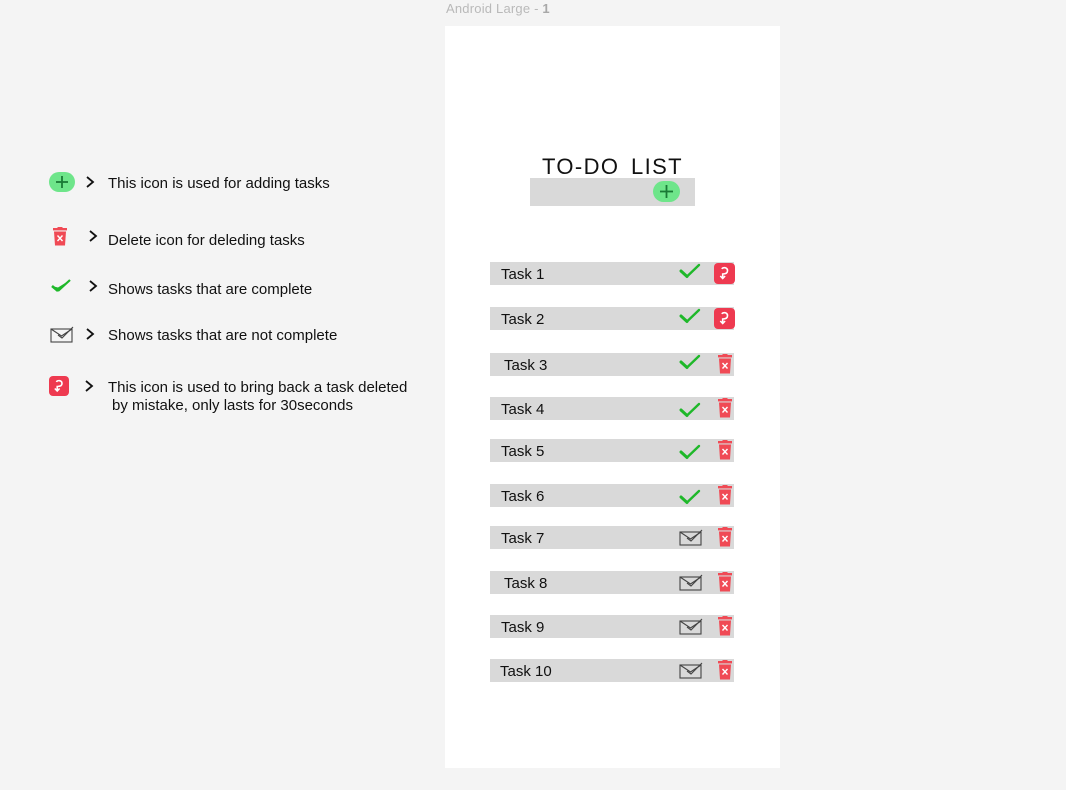 The height and width of the screenshot is (790, 1066). What do you see at coordinates (612, 450) in the screenshot?
I see `task-row: Task 5` at bounding box center [612, 450].